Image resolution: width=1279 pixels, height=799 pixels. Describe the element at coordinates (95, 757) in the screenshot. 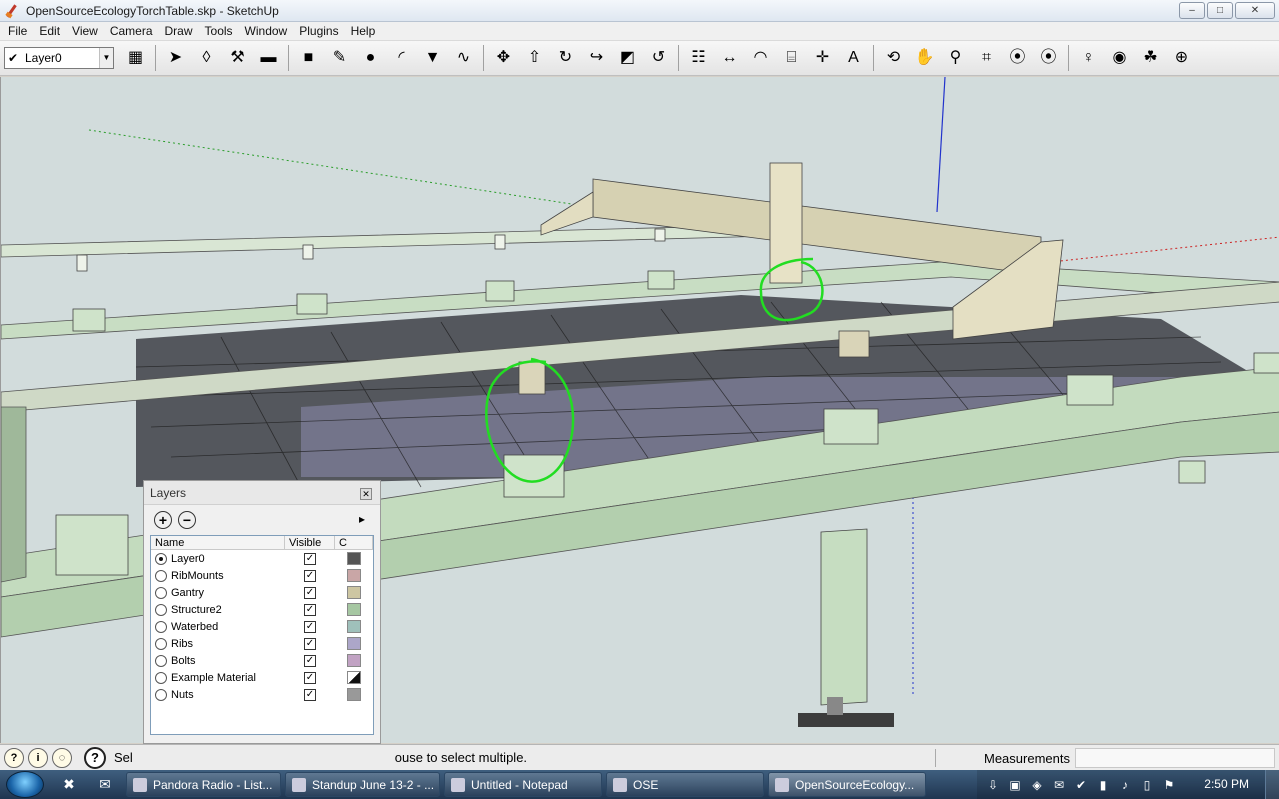

I see `help-icon: ?` at that location.